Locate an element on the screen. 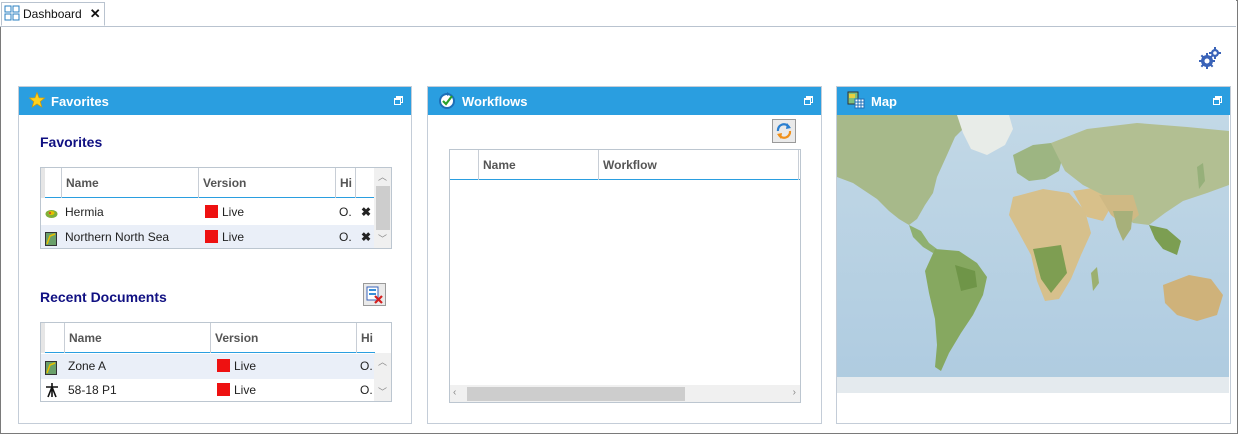 Image resolution: width=1238 pixels, height=434 pixels. horizontal-scrollbar: ‹ › is located at coordinates (625, 393).